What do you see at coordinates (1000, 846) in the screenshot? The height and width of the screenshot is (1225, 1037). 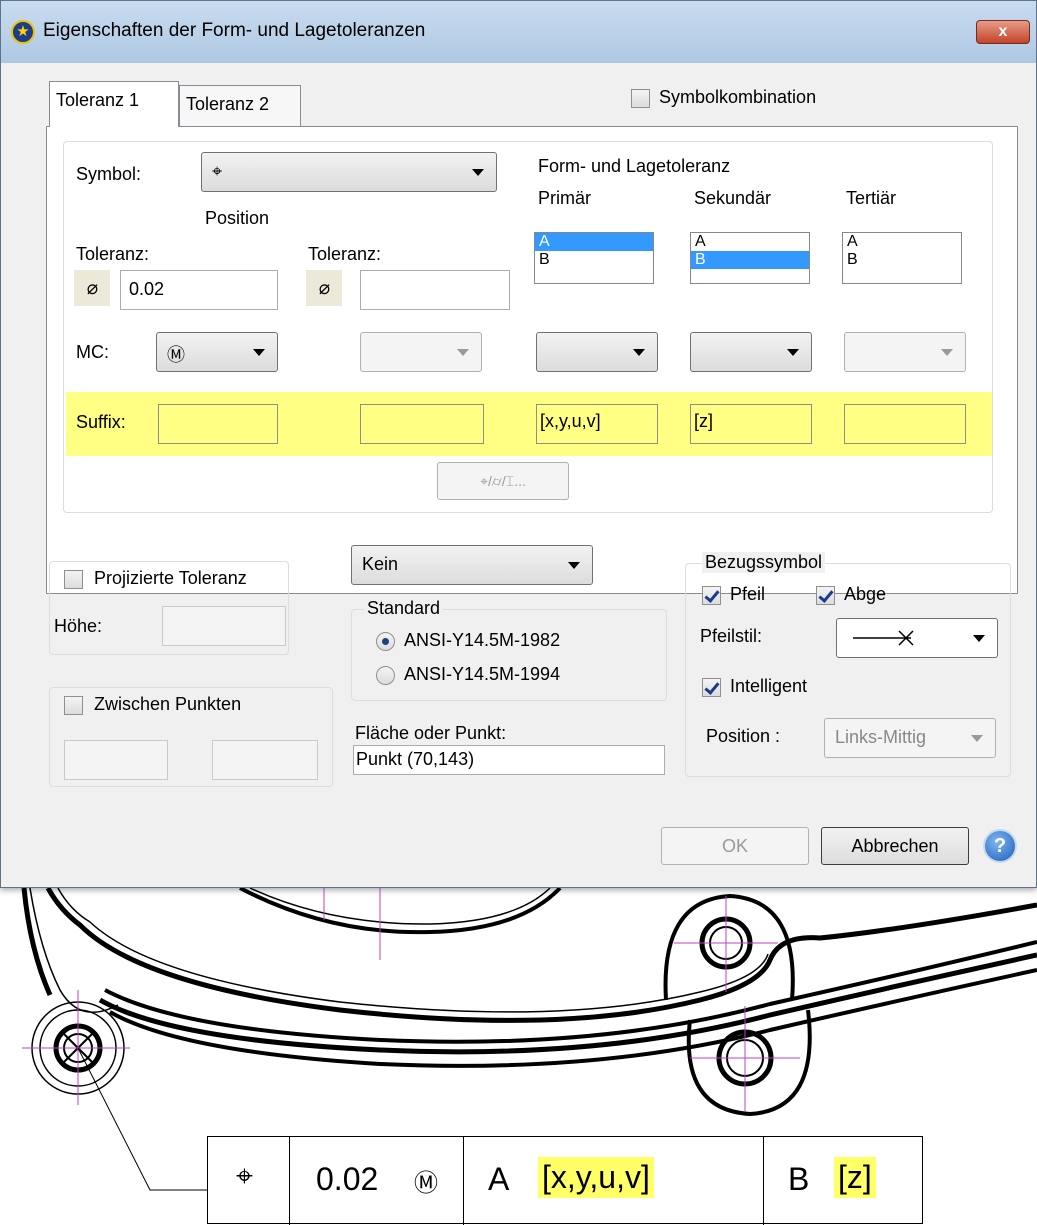 I see `help-icon: ?` at bounding box center [1000, 846].